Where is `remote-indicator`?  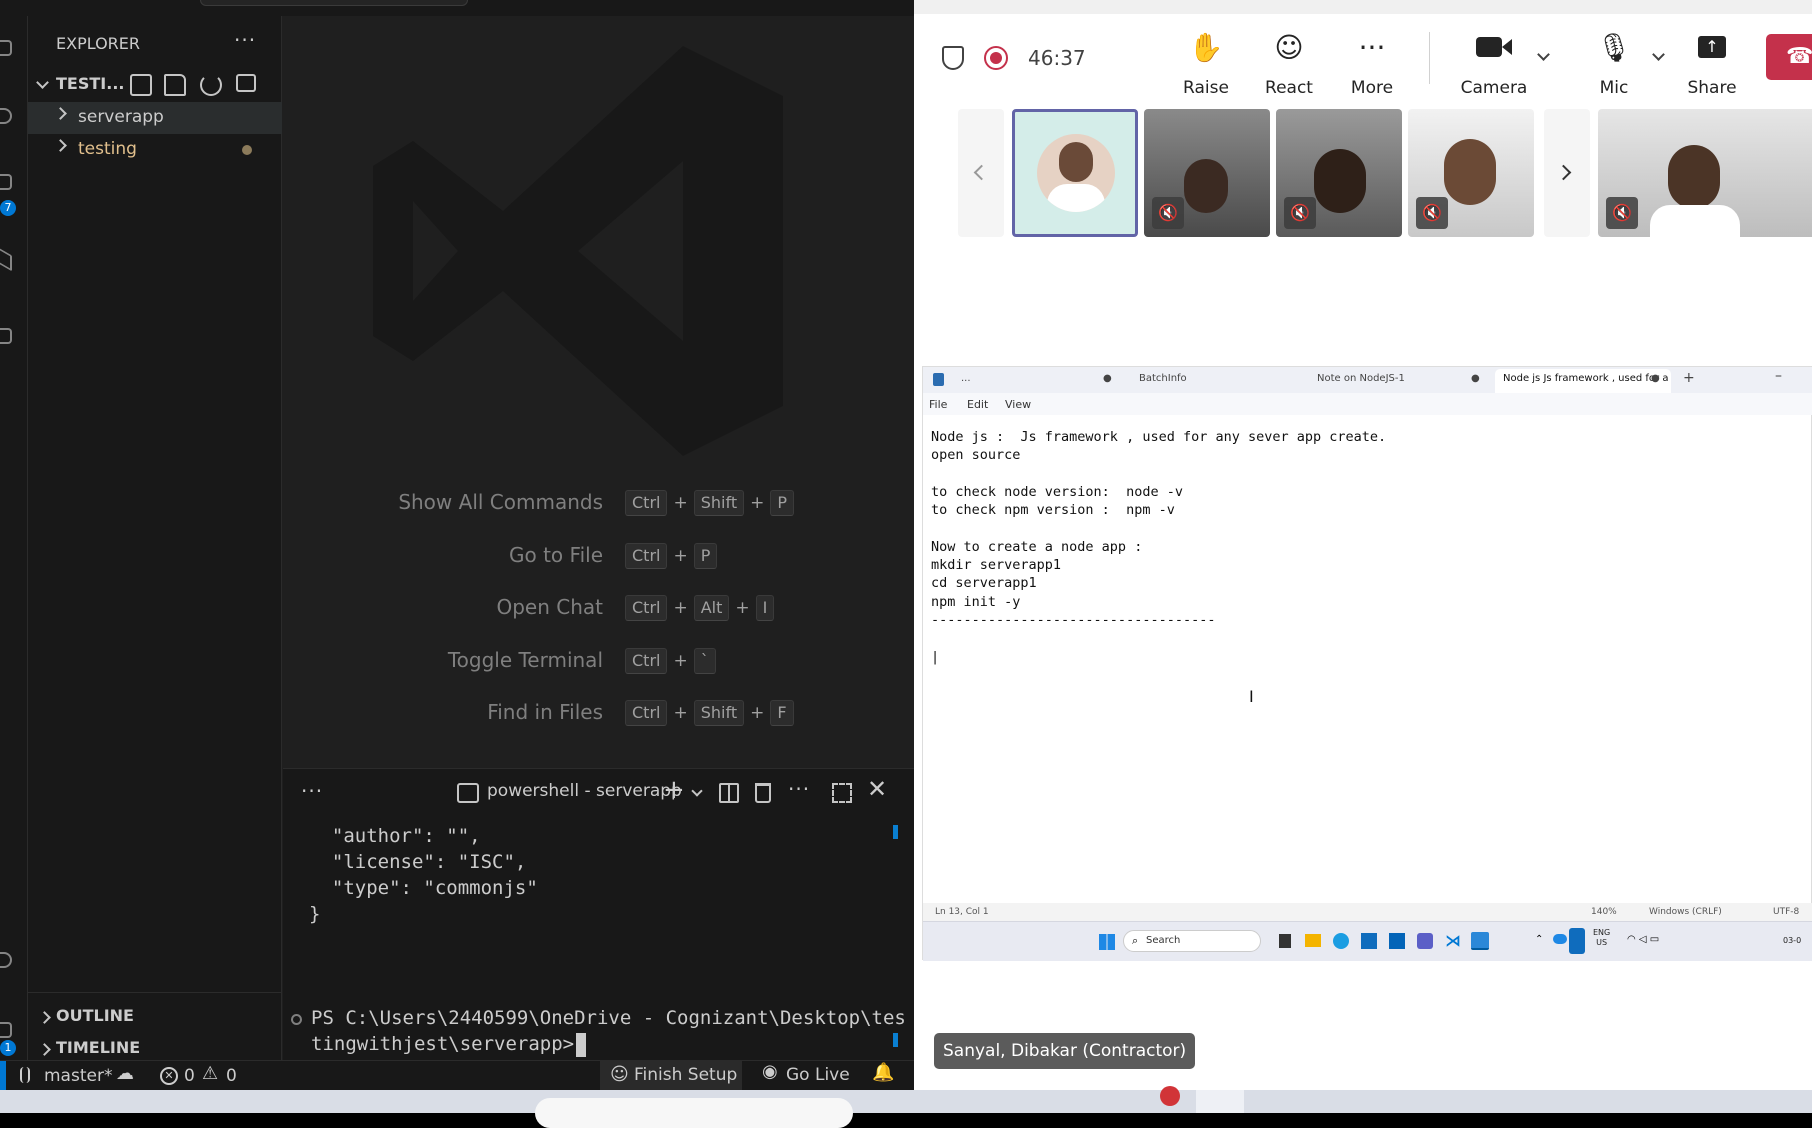 remote-indicator is located at coordinates (3, 1075).